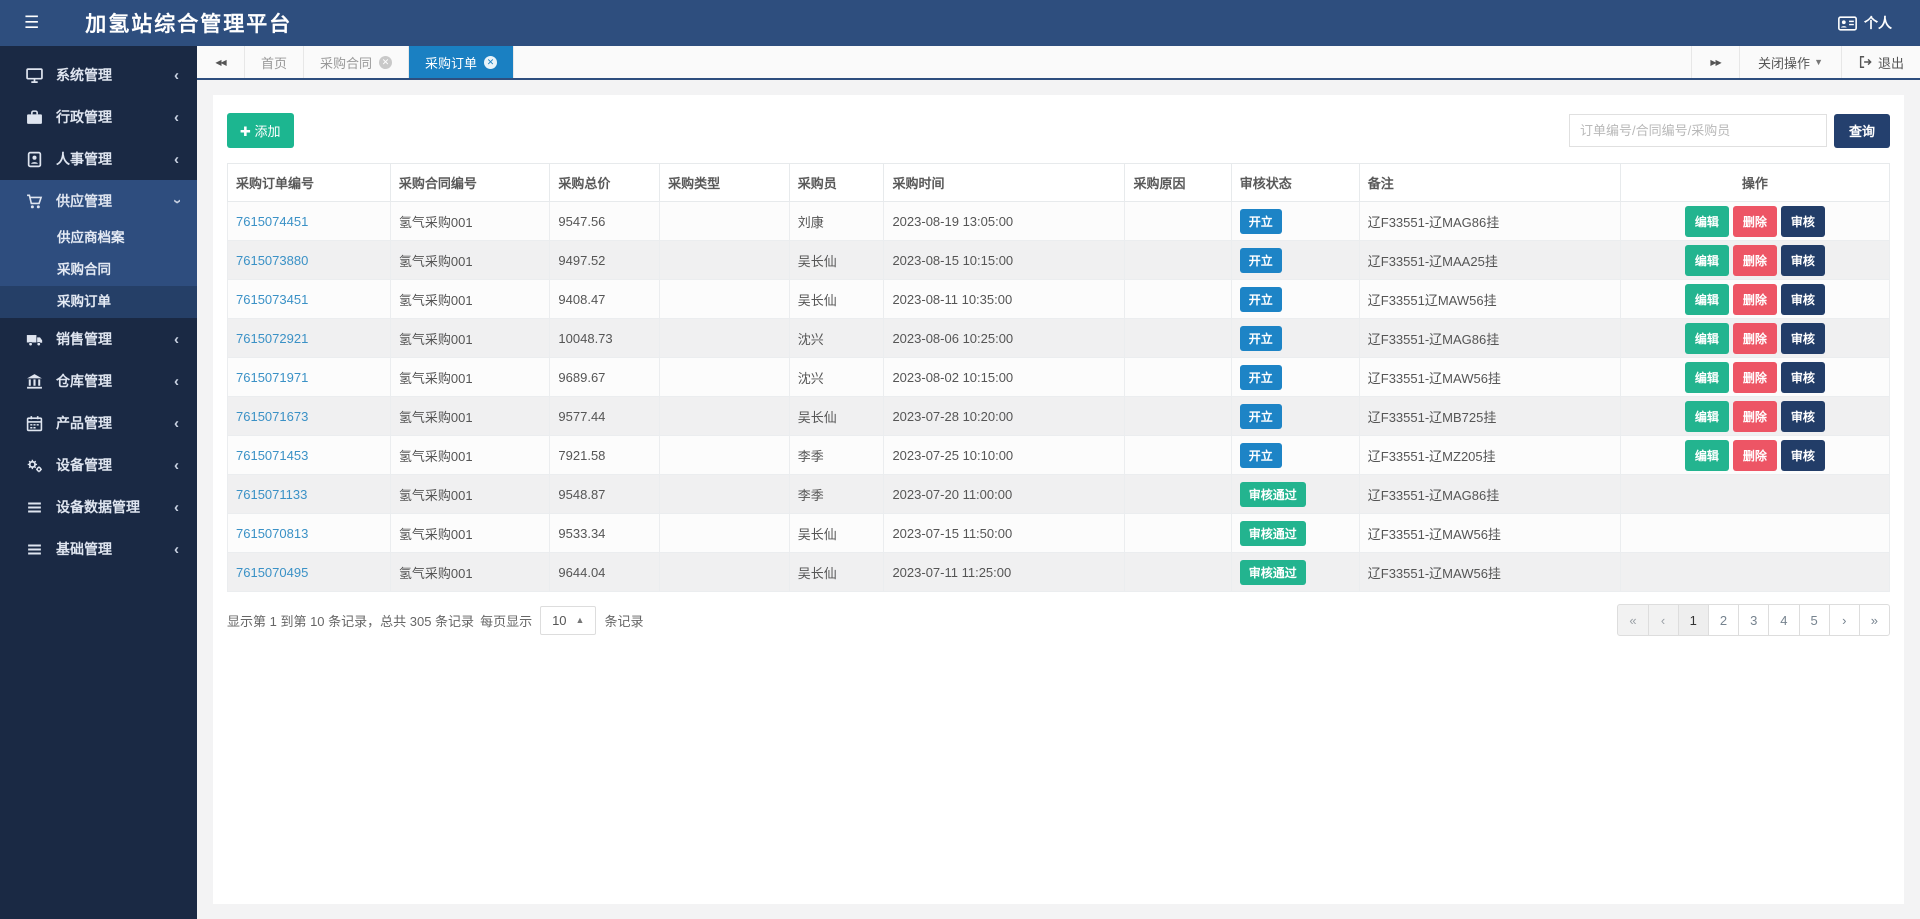  I want to click on sidebar-item-personnel: 人事管理 ‹, so click(98, 159).